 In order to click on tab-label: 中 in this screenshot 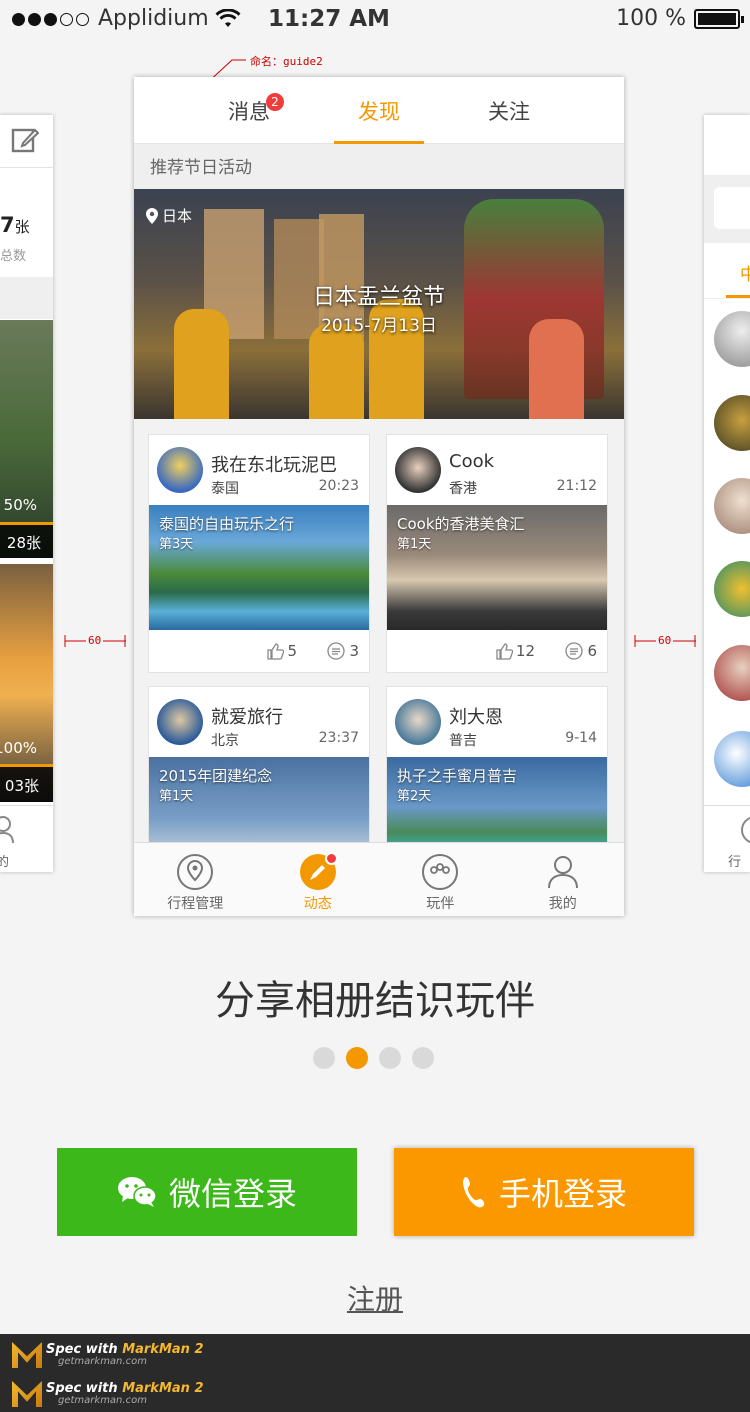, I will do `click(745, 272)`.